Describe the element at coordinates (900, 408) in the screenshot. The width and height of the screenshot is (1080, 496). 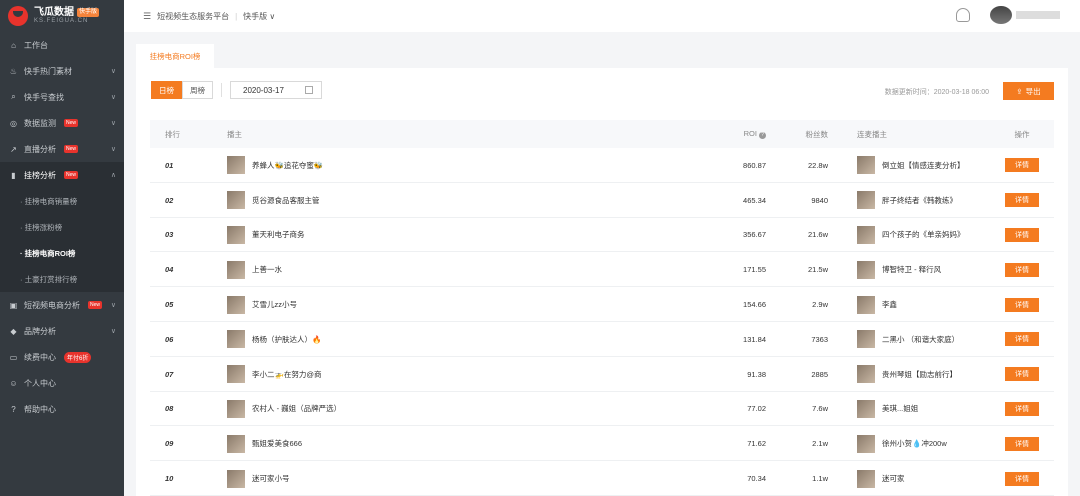
I see `linked-host-name: 美琪...姐姐` at that location.